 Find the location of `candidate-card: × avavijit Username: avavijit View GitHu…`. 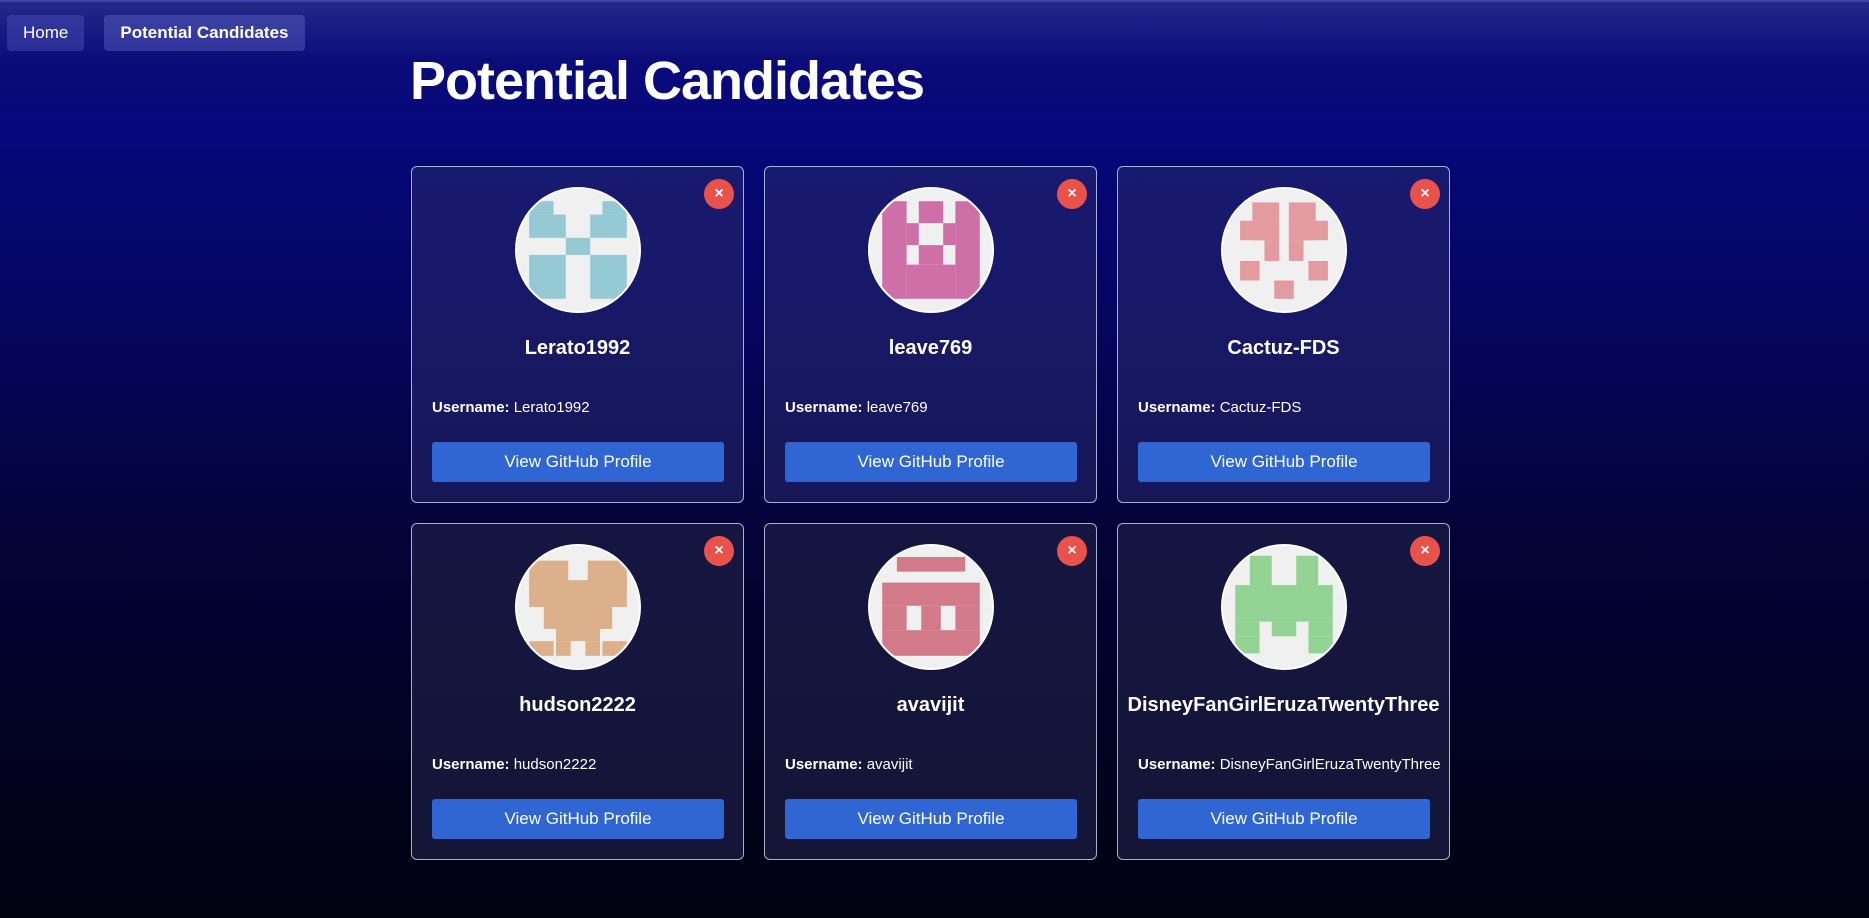

candidate-card: × avavijit Username: avavijit View GitHu… is located at coordinates (930, 691).